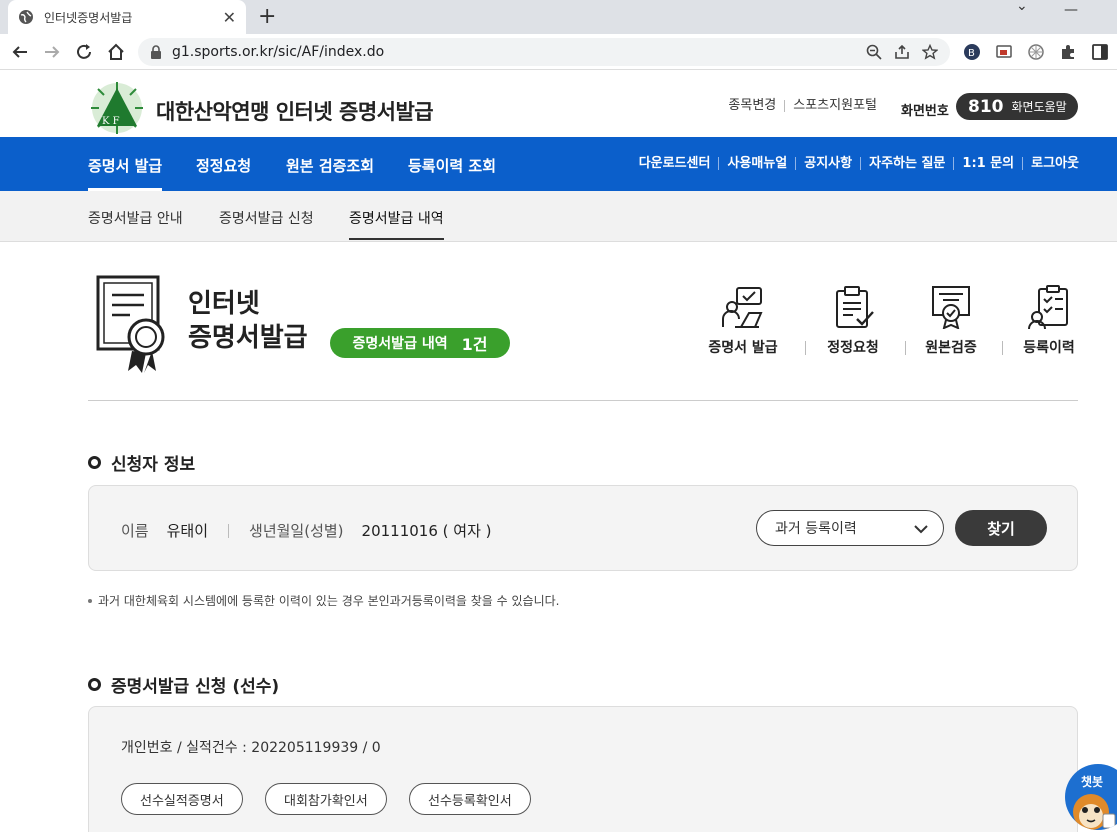 The image size is (1117, 832). I want to click on svg-text: B, so click(971, 53).